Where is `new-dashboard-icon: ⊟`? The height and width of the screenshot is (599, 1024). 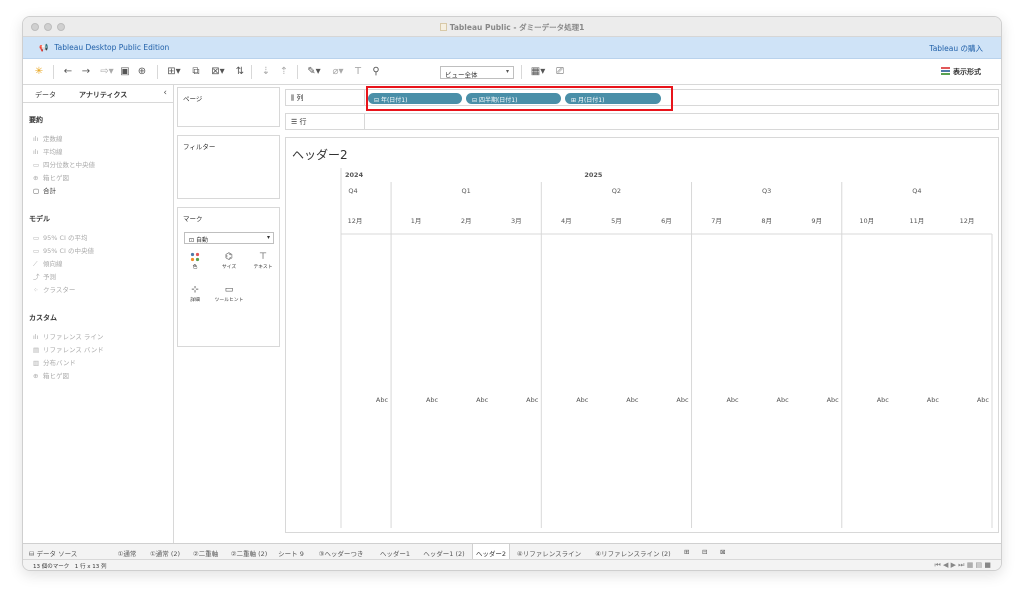 new-dashboard-icon: ⊟ is located at coordinates (704, 552).